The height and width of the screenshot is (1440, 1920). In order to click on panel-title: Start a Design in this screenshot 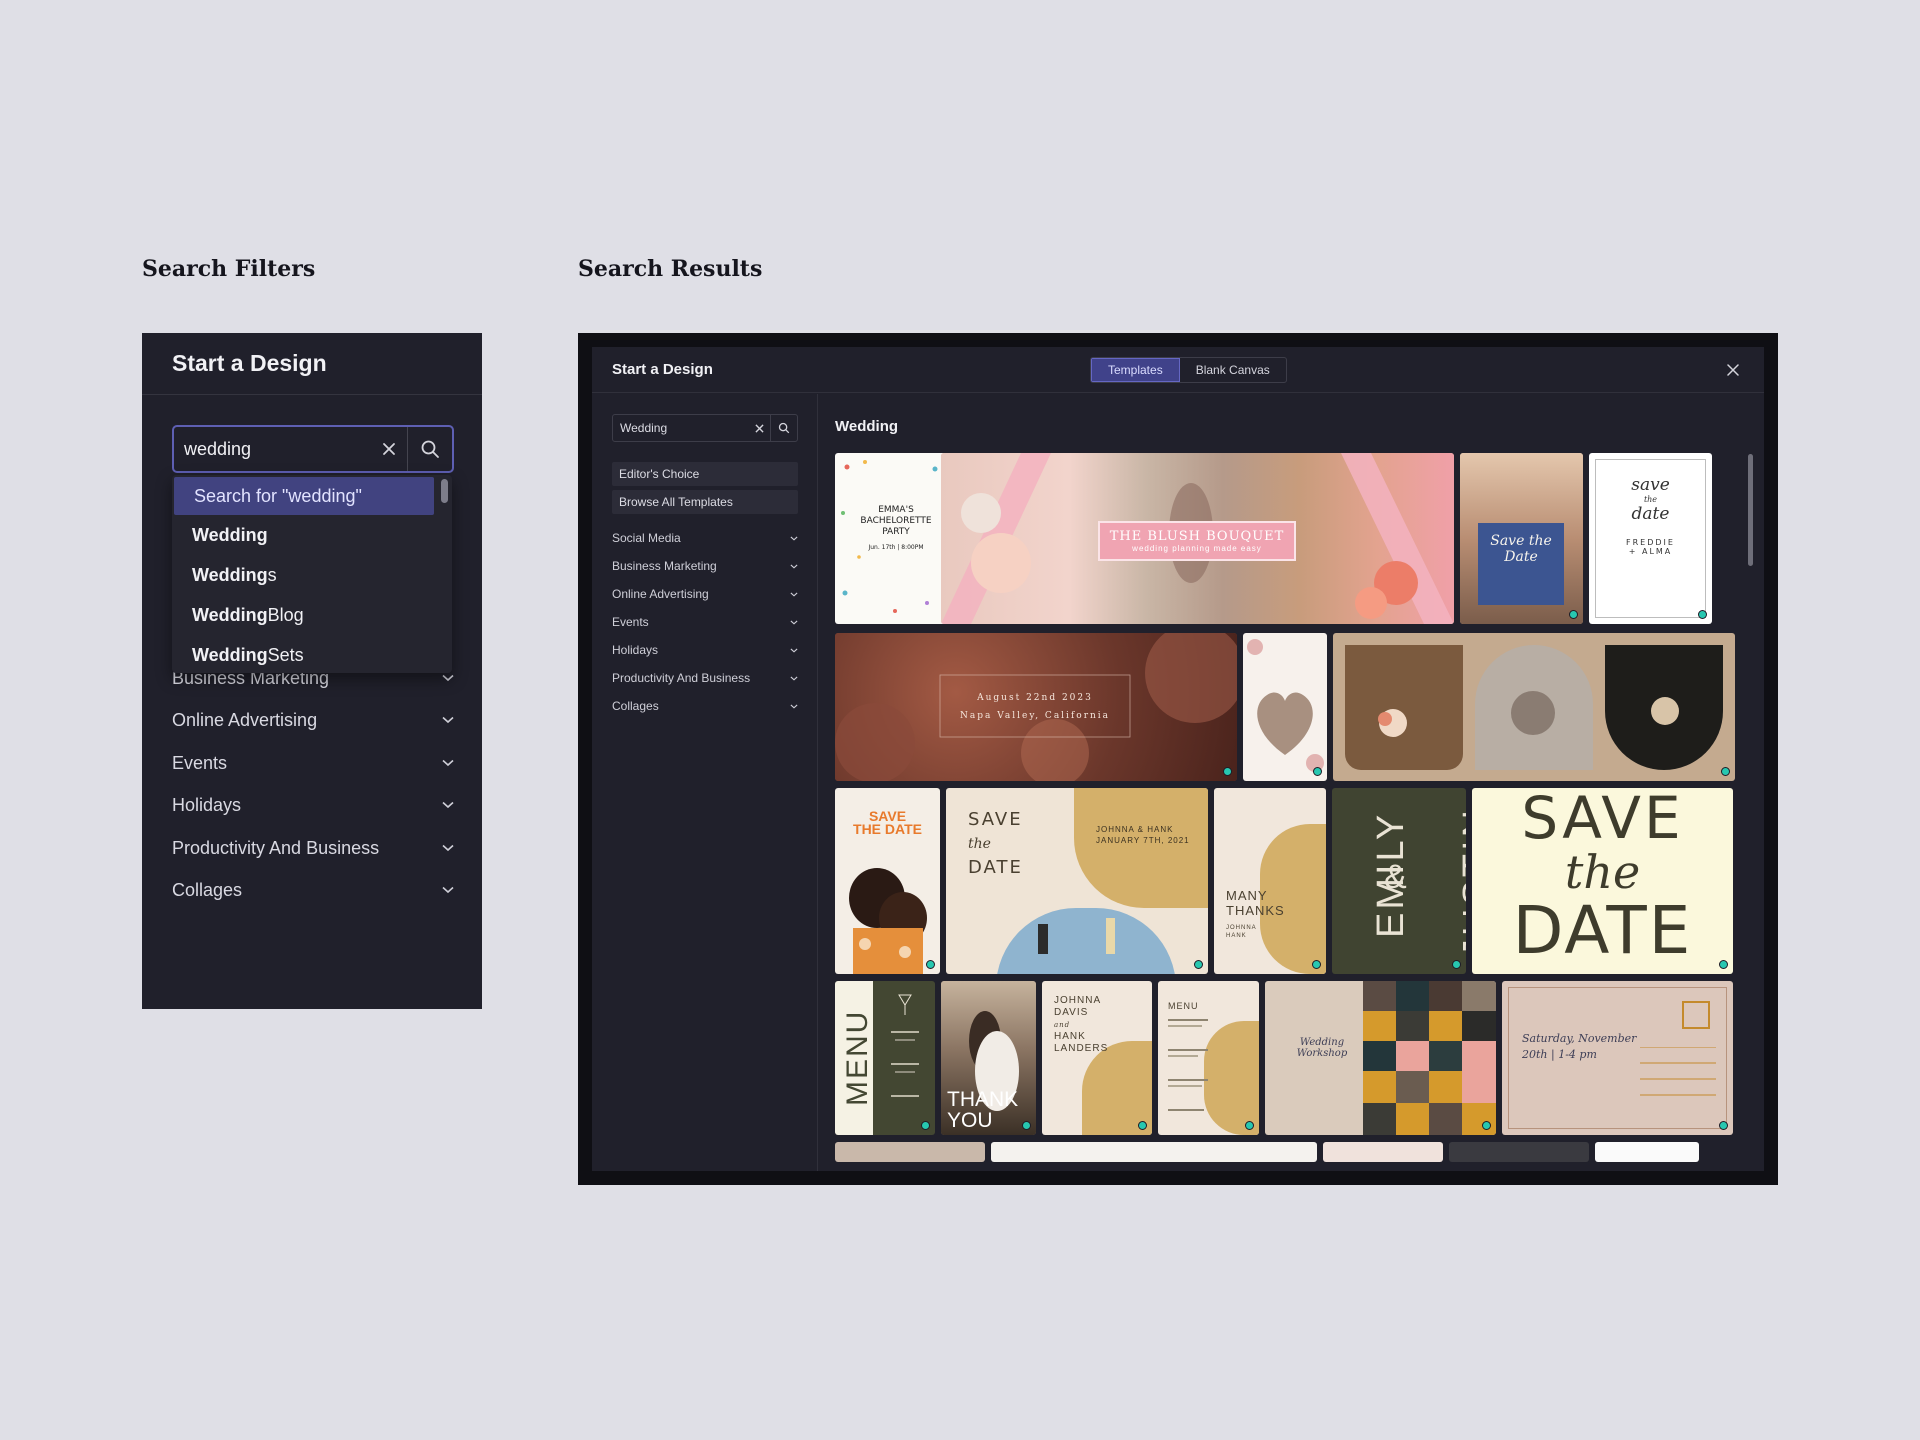, I will do `click(249, 363)`.